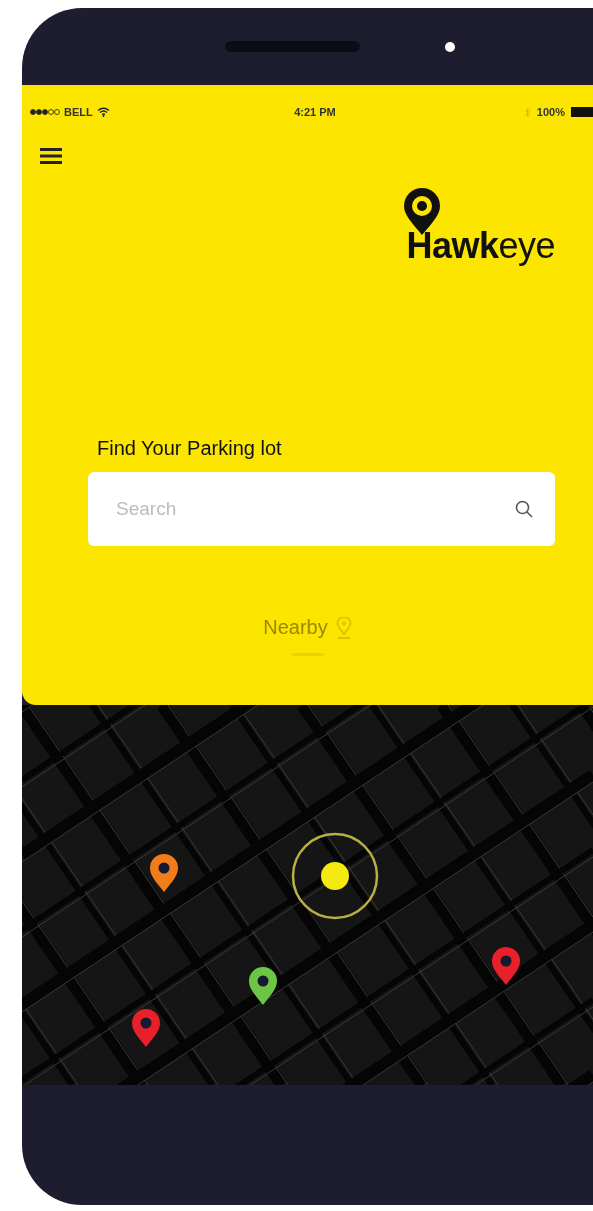  Describe the element at coordinates (343, 627) in the screenshot. I see `pin-icon` at that location.